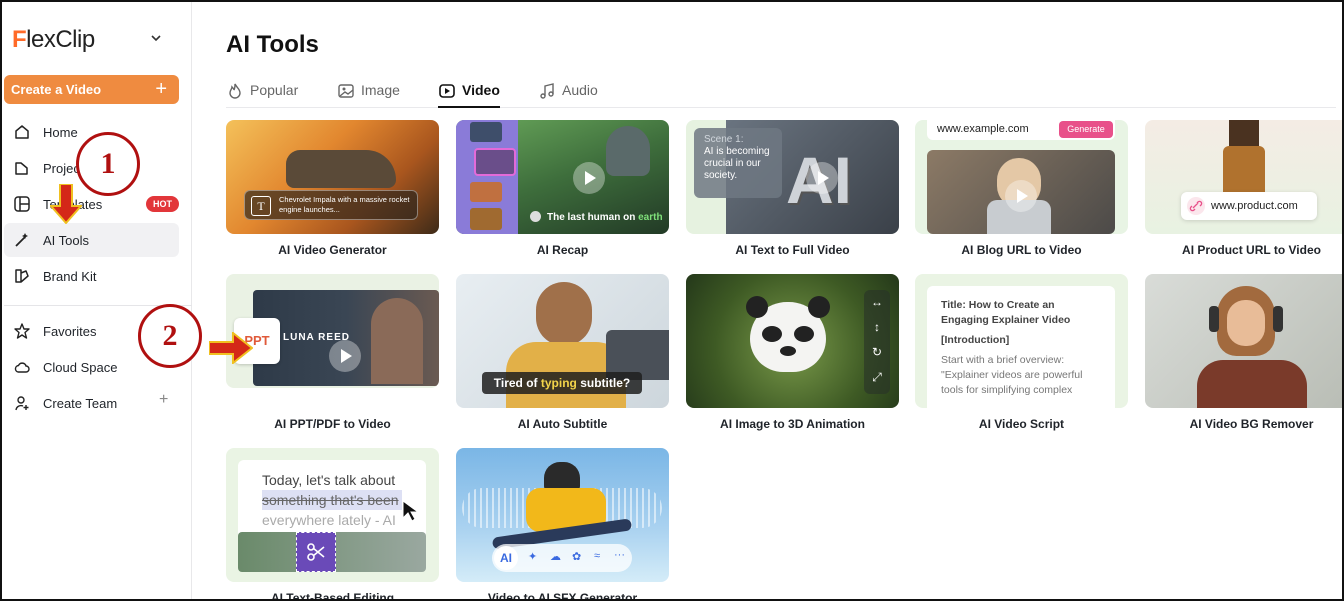  I want to click on tool-card-ai-ppt-pdf-to-video: LUNA REED PPT AI PPT/PDF to Video, so click(332, 352).